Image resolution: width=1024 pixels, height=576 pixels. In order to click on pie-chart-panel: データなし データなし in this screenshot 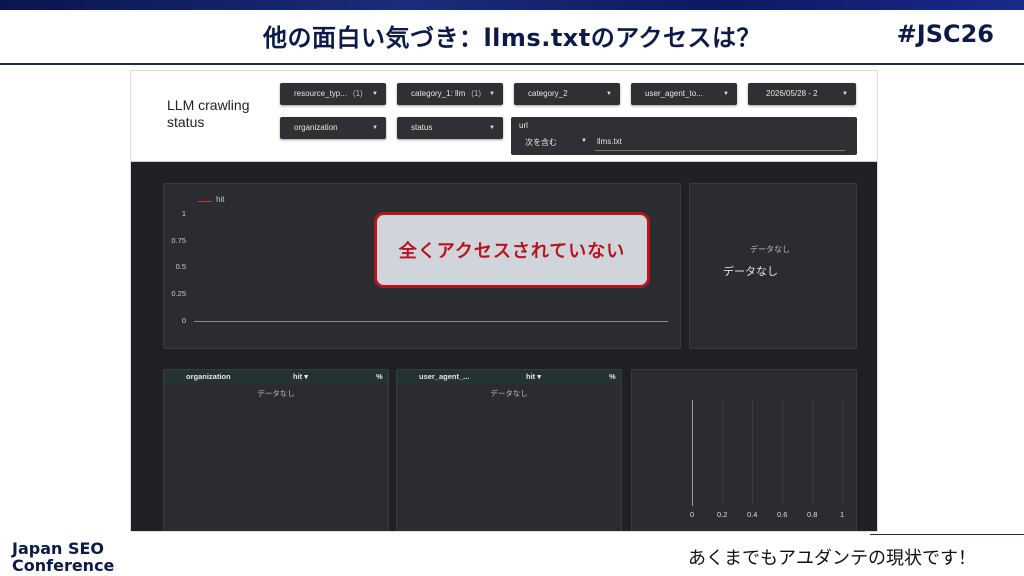, I will do `click(773, 266)`.